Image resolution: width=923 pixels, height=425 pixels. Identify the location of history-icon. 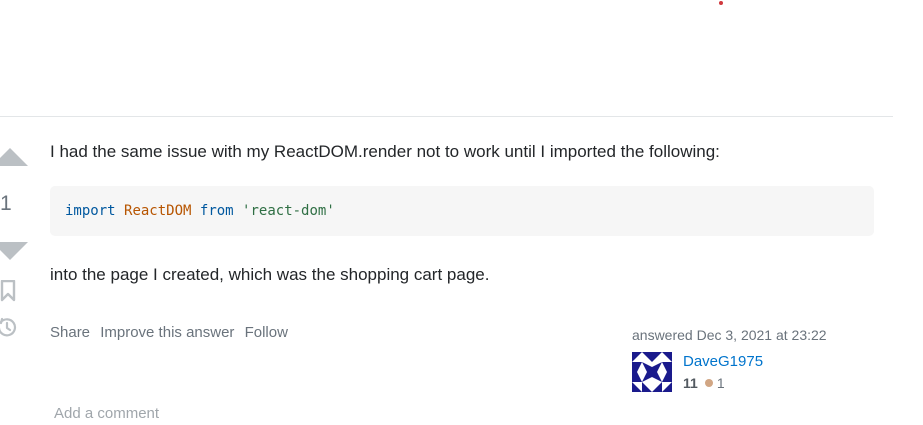
(9, 327).